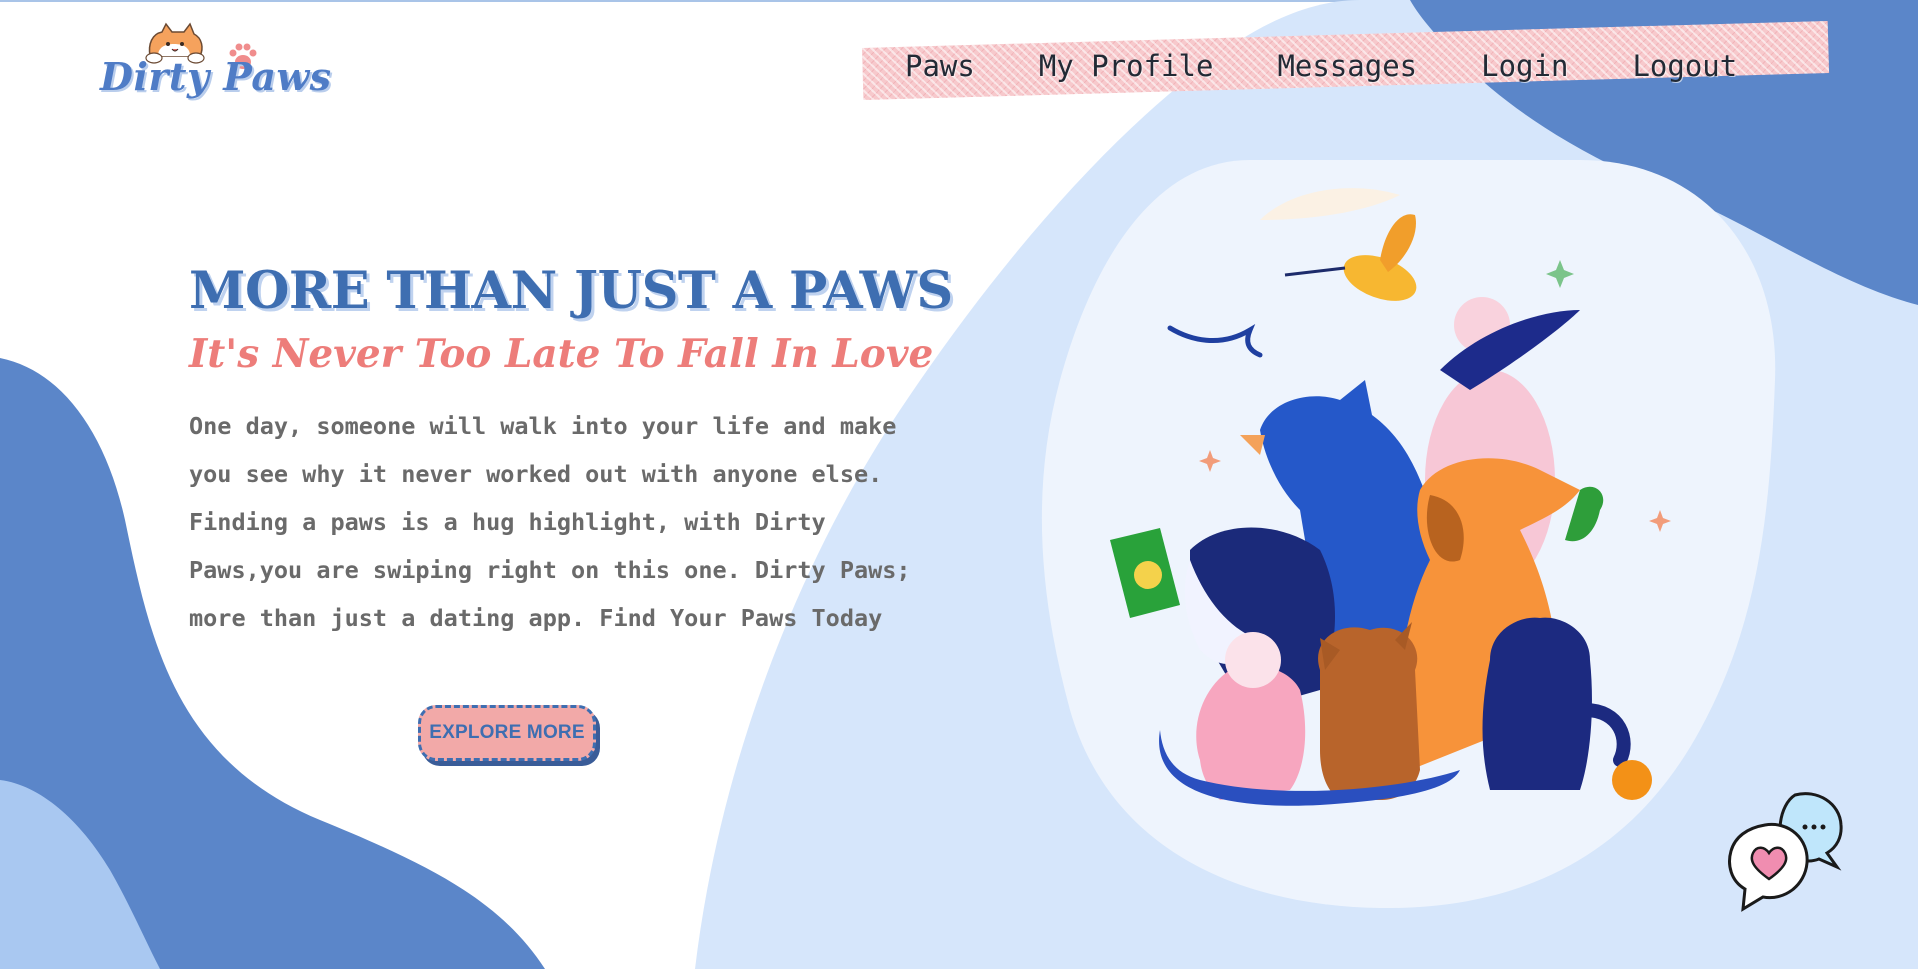 This screenshot has width=1918, height=969. What do you see at coordinates (507, 733) in the screenshot?
I see `explore-more-button: EXPLORE MORE` at bounding box center [507, 733].